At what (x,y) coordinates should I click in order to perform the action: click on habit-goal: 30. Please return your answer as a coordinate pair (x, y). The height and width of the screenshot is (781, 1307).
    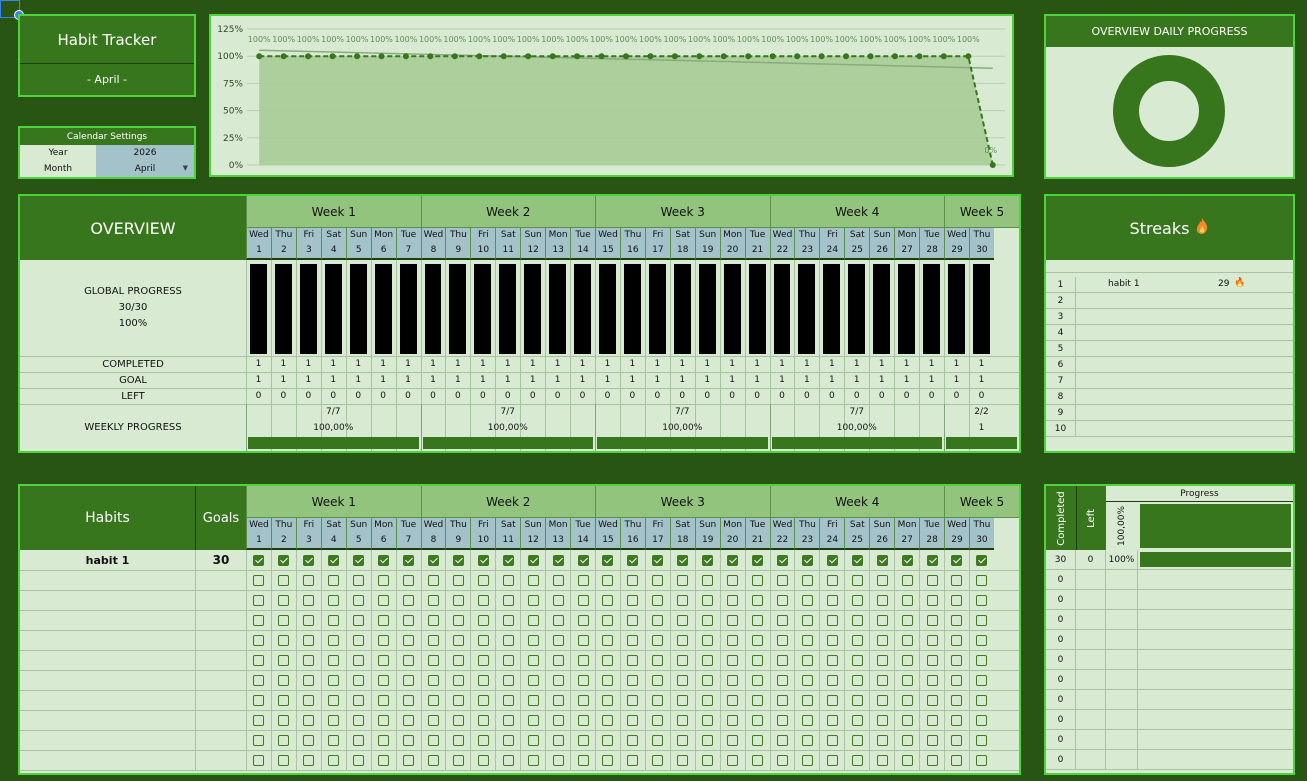
    Looking at the image, I should click on (221, 560).